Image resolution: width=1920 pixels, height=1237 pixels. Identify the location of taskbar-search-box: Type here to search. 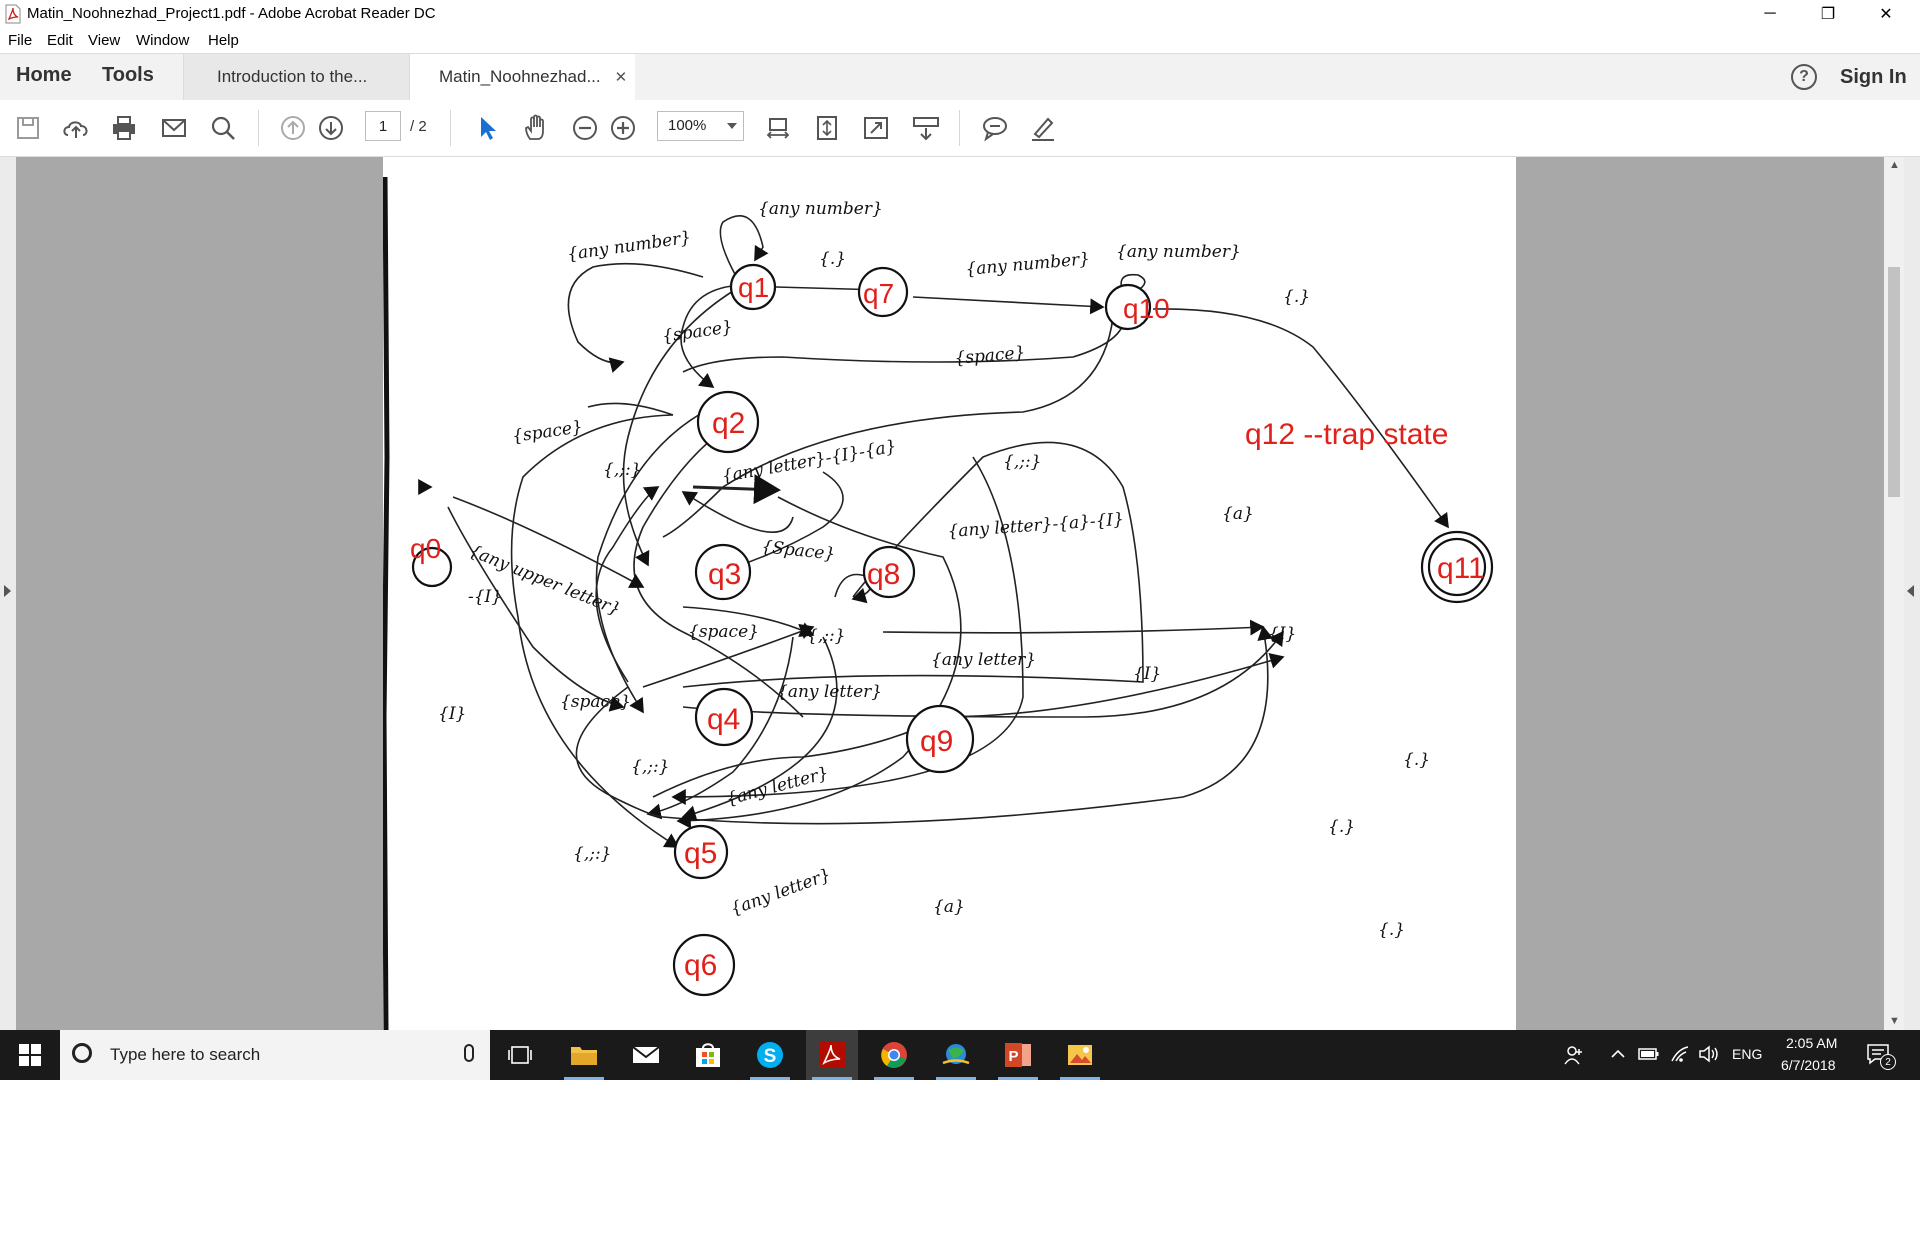
(275, 1055).